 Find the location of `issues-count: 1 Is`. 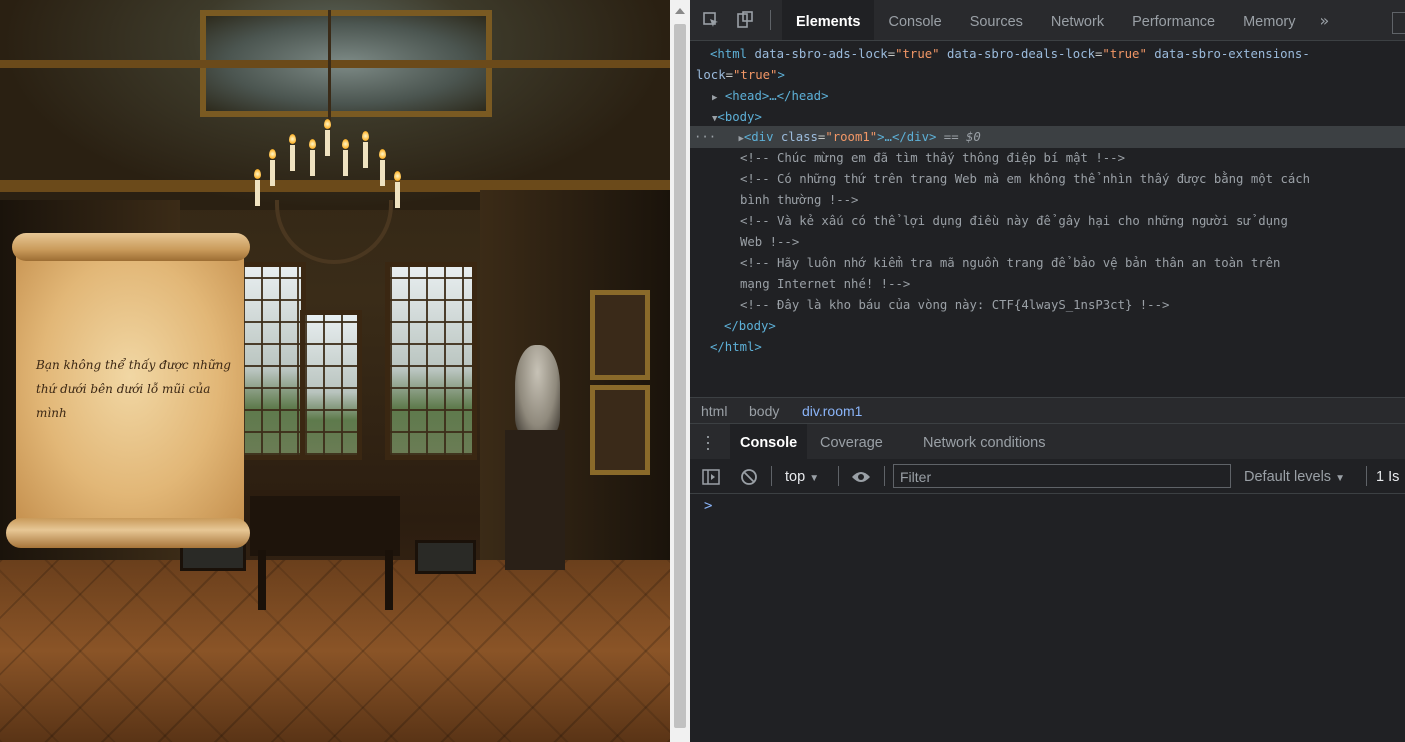

issues-count: 1 Is is located at coordinates (1387, 476).